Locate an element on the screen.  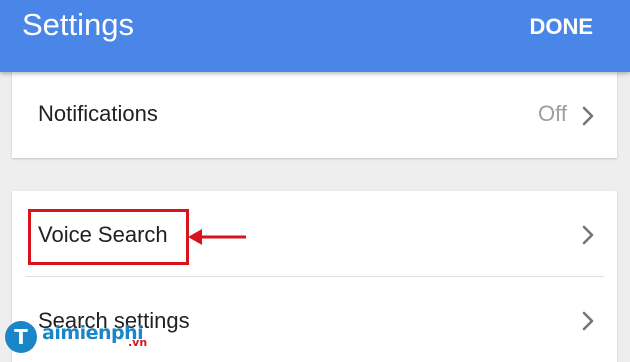
svg-text: T is located at coordinates (21, 337).